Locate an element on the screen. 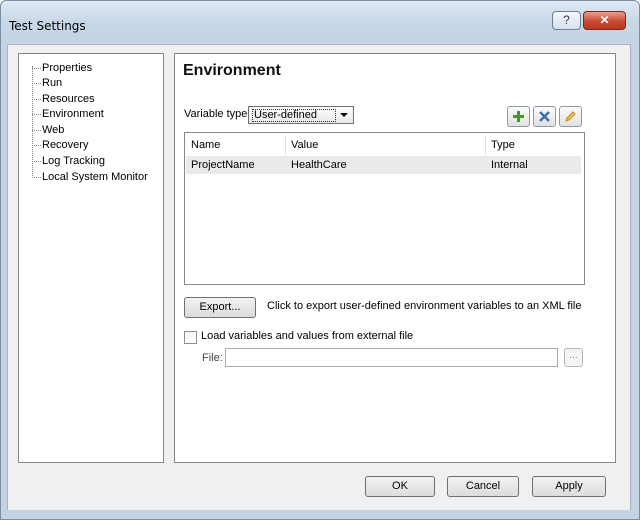  chevron-down-icon is located at coordinates (344, 115).